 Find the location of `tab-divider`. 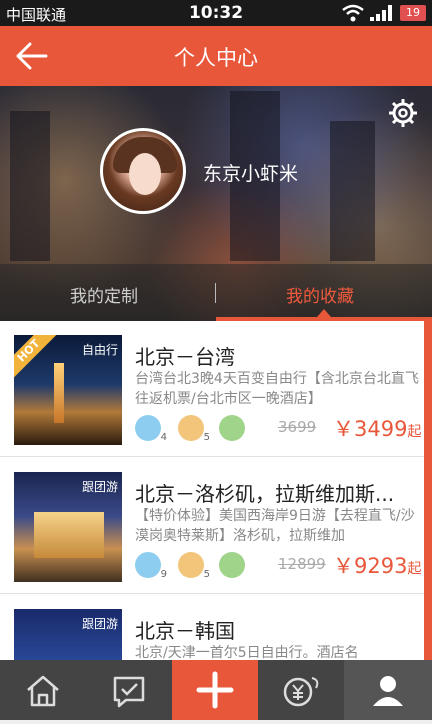

tab-divider is located at coordinates (215, 293).